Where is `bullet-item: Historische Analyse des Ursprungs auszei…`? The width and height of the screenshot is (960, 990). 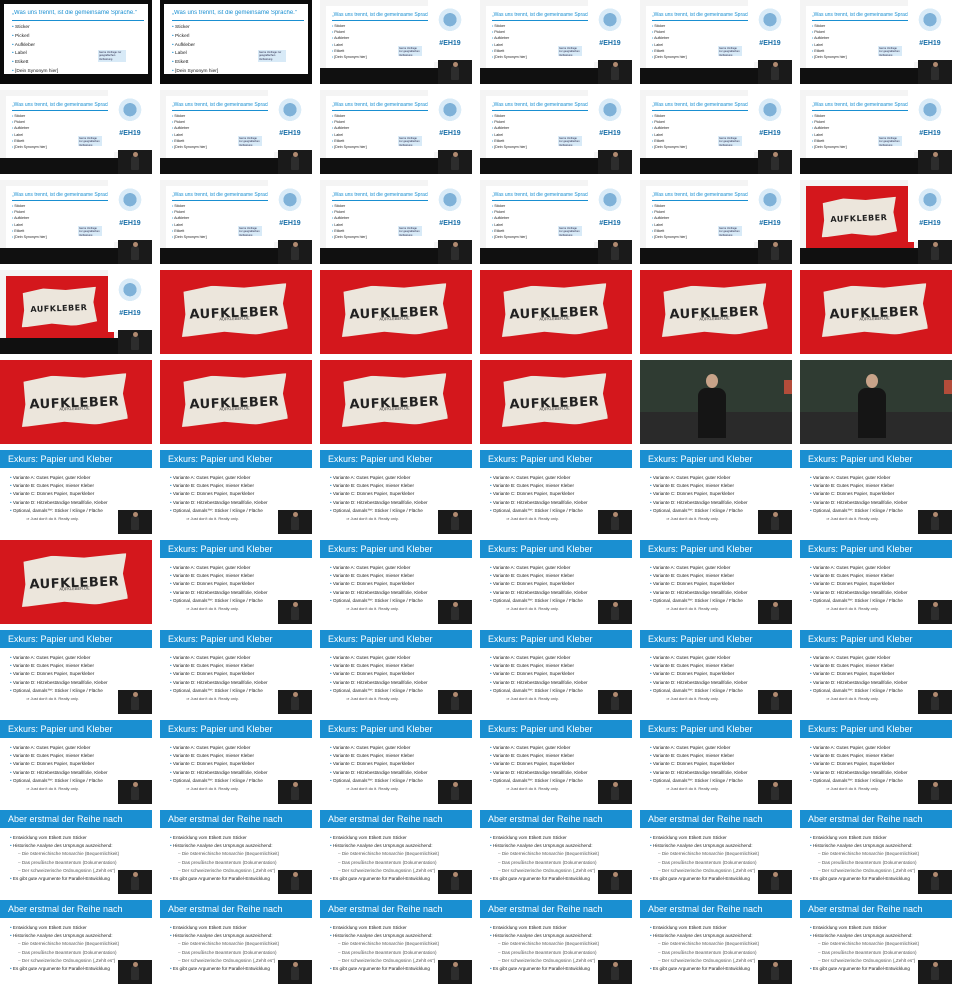 bullet-item: Historische Analyse des Ursprungs auszei… is located at coordinates (558, 936).